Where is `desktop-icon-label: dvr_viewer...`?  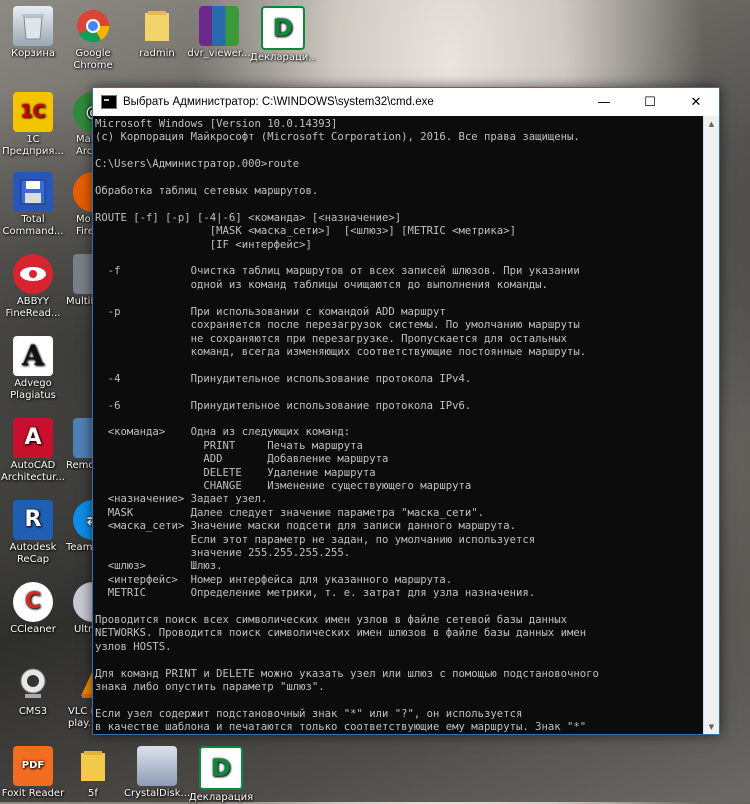
desktop-icon-label: dvr_viewer... is located at coordinates (219, 53).